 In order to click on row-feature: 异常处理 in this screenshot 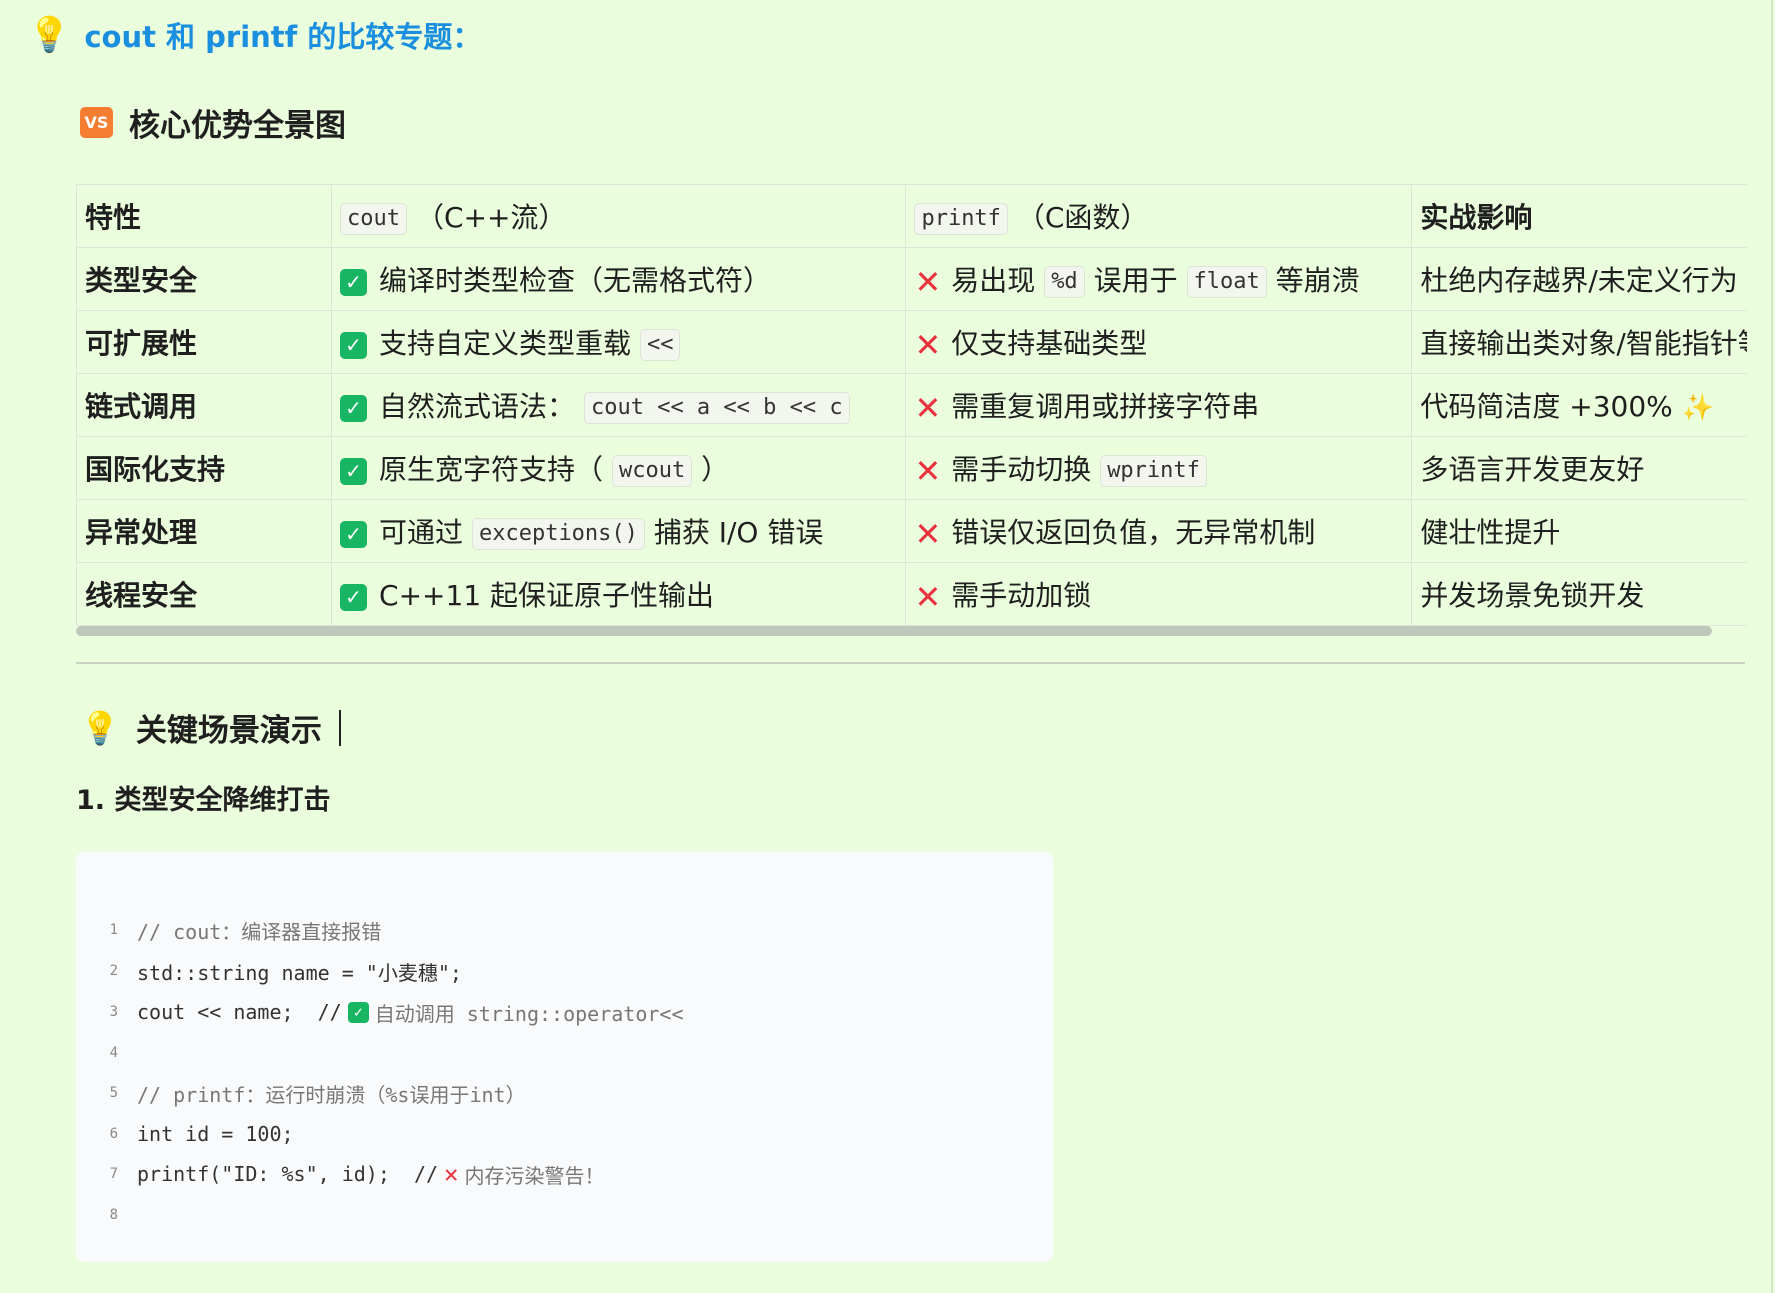, I will do `click(204, 531)`.